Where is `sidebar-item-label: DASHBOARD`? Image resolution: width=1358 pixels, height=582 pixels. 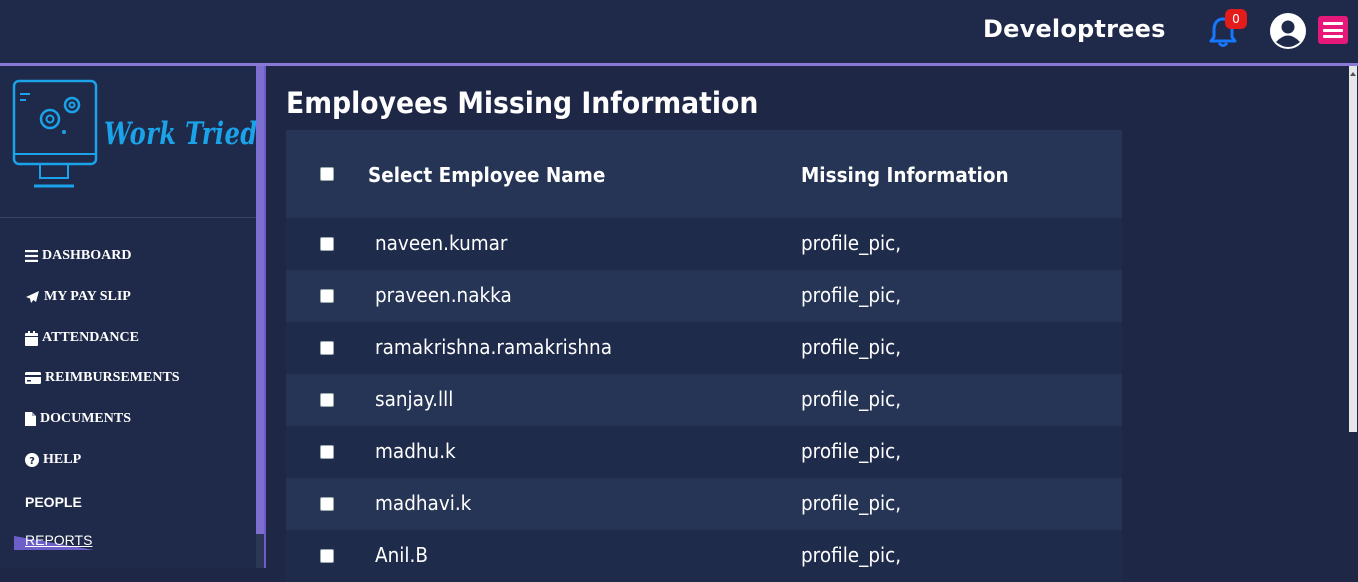 sidebar-item-label: DASHBOARD is located at coordinates (87, 255).